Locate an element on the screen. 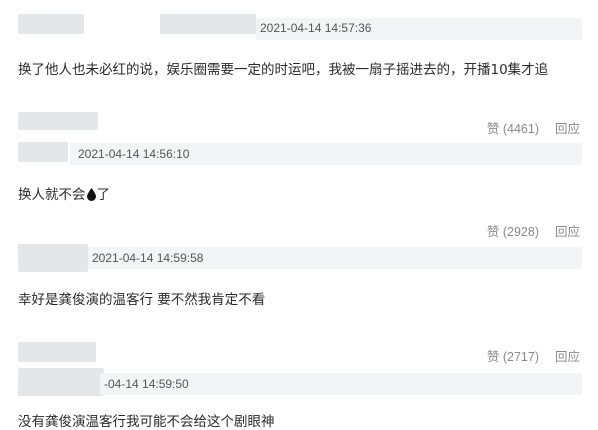 Image resolution: width=598 pixels, height=430 pixels. comment-text-before: 换人就不会 is located at coordinates (52, 195).